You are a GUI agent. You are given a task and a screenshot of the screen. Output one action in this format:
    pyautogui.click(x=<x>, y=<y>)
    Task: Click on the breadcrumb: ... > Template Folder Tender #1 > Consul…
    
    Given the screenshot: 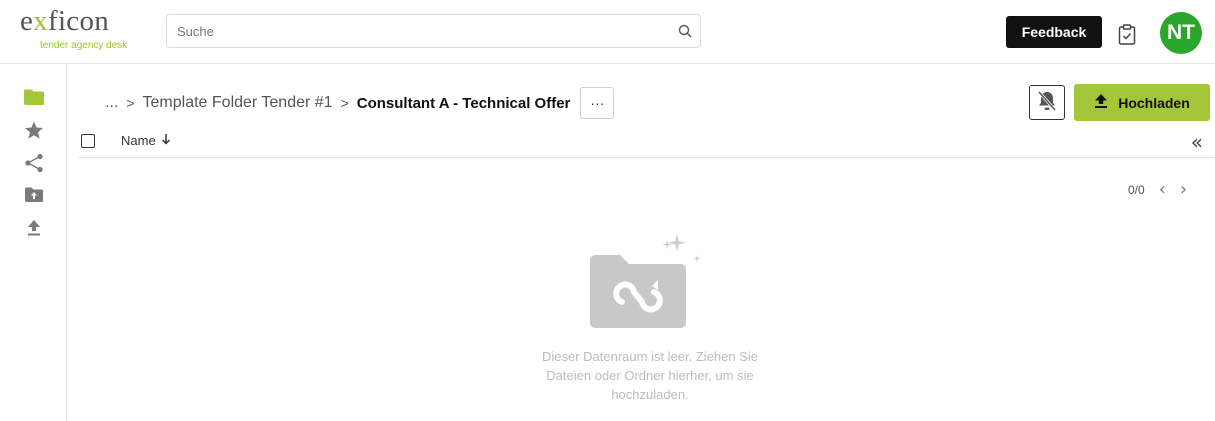 What is the action you would take?
    pyautogui.click(x=360, y=103)
    